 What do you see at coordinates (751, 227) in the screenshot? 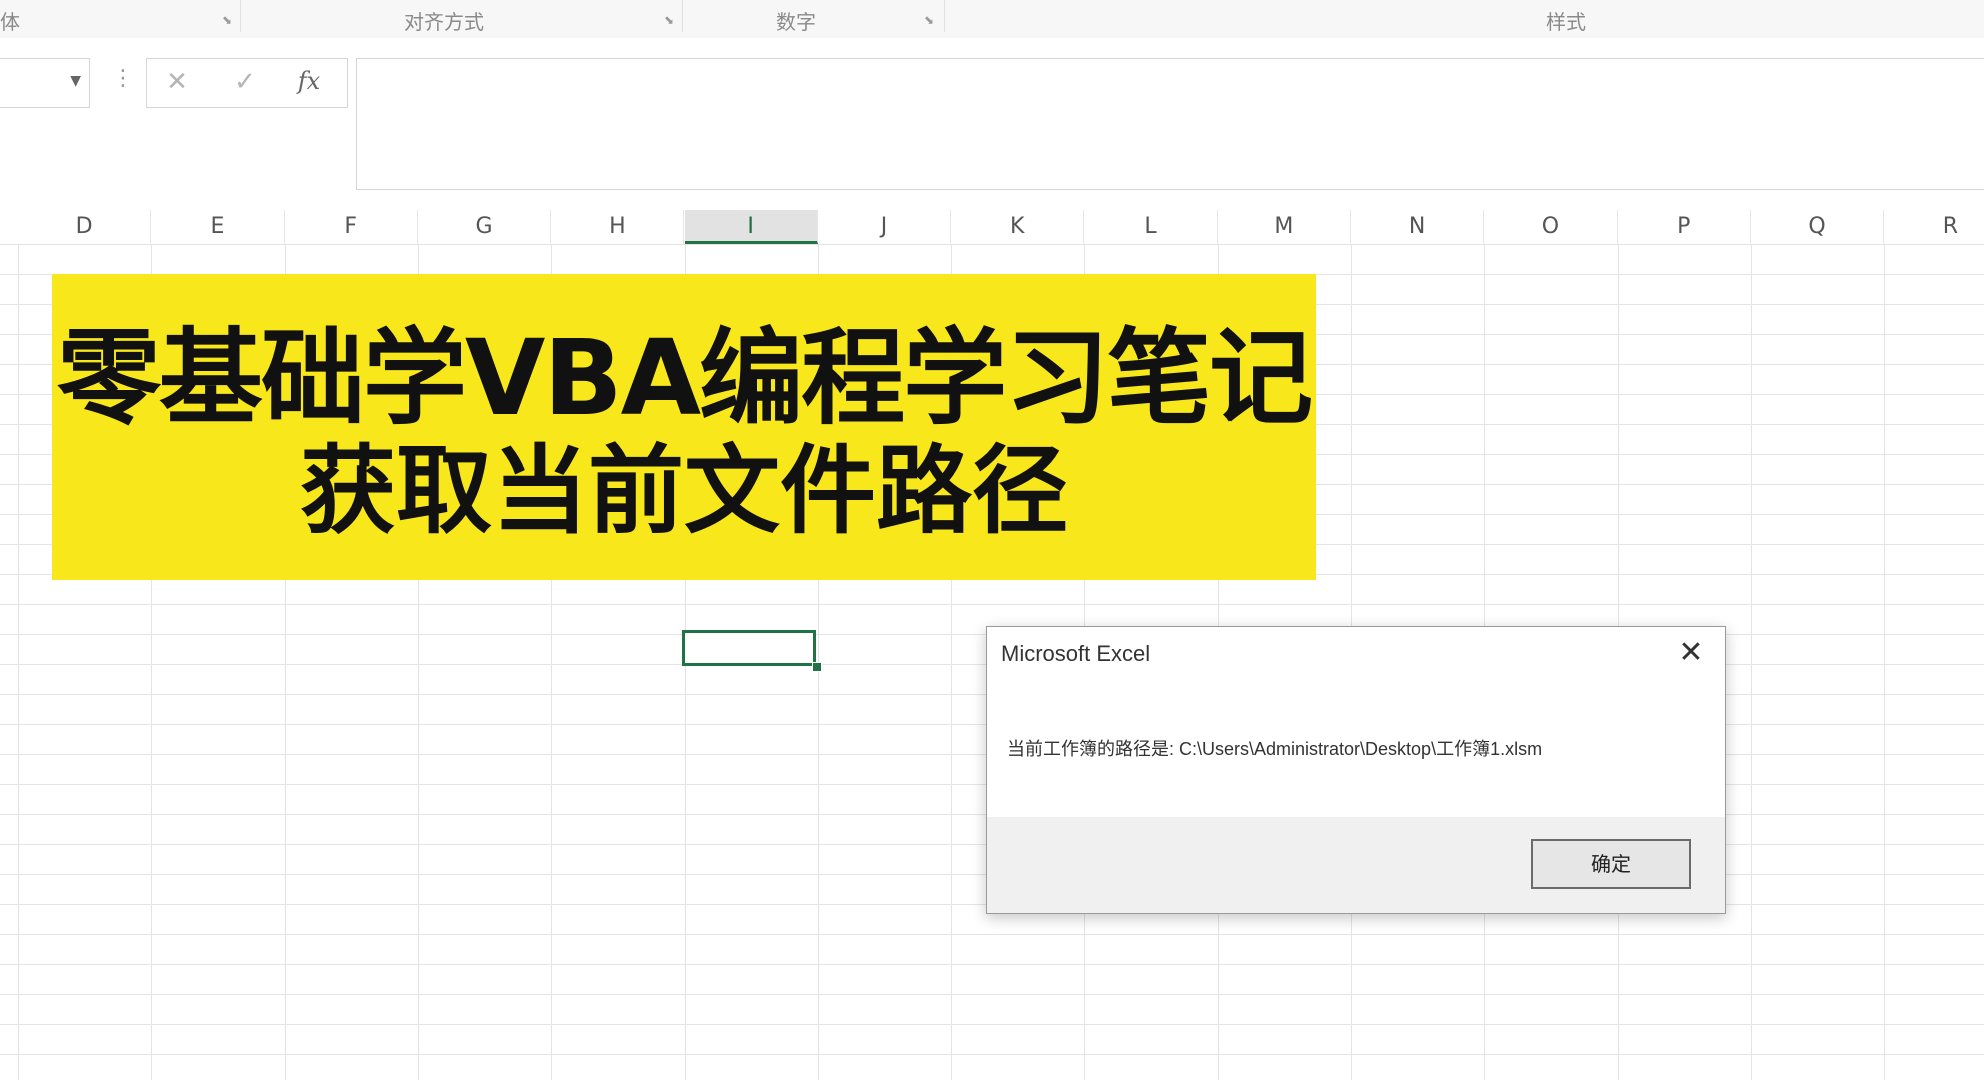
I see `column-header-i: I` at bounding box center [751, 227].